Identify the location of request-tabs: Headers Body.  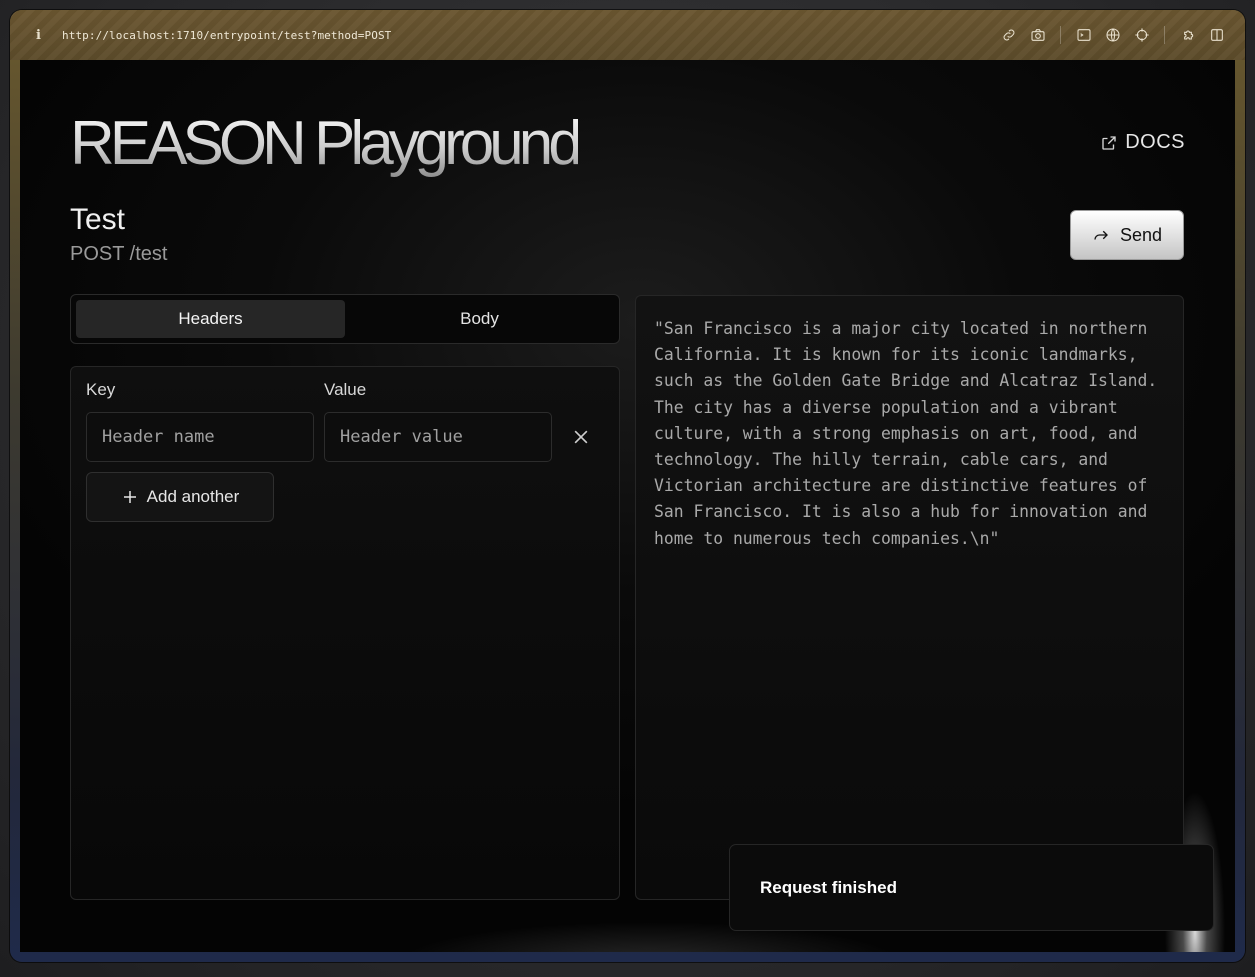
(345, 319).